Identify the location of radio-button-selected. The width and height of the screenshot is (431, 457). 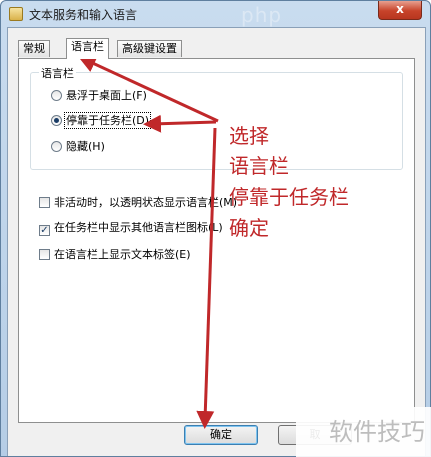
(56, 120).